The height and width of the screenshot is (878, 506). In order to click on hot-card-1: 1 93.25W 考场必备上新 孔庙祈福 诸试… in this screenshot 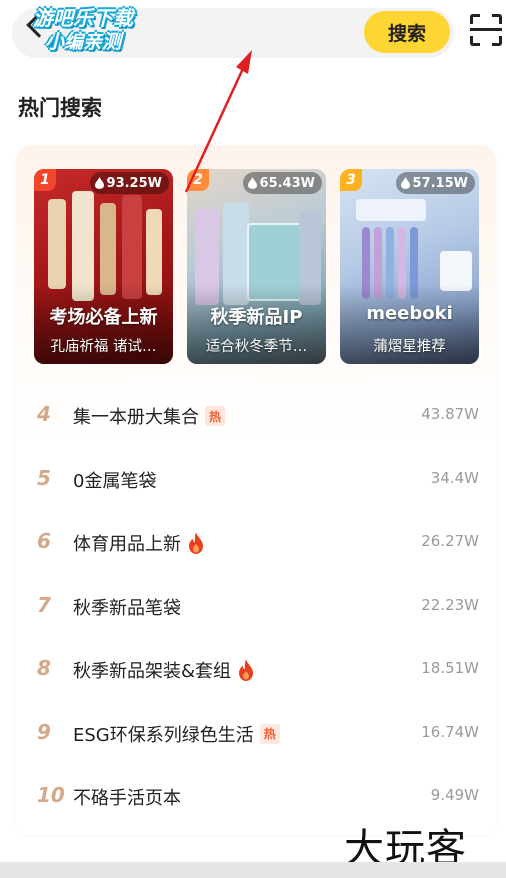, I will do `click(103, 266)`.